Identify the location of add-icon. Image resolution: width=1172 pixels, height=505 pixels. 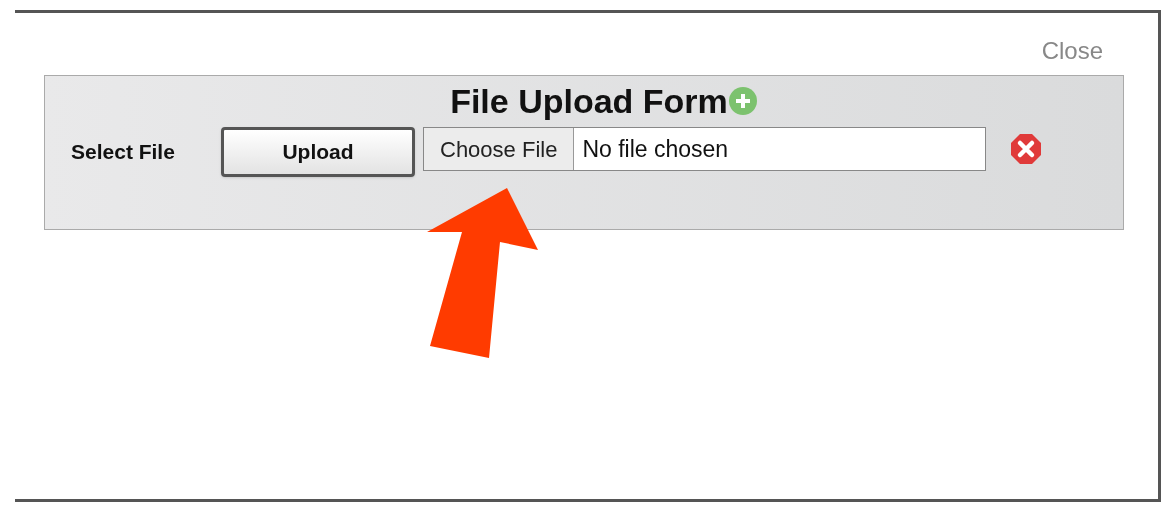
(742, 101).